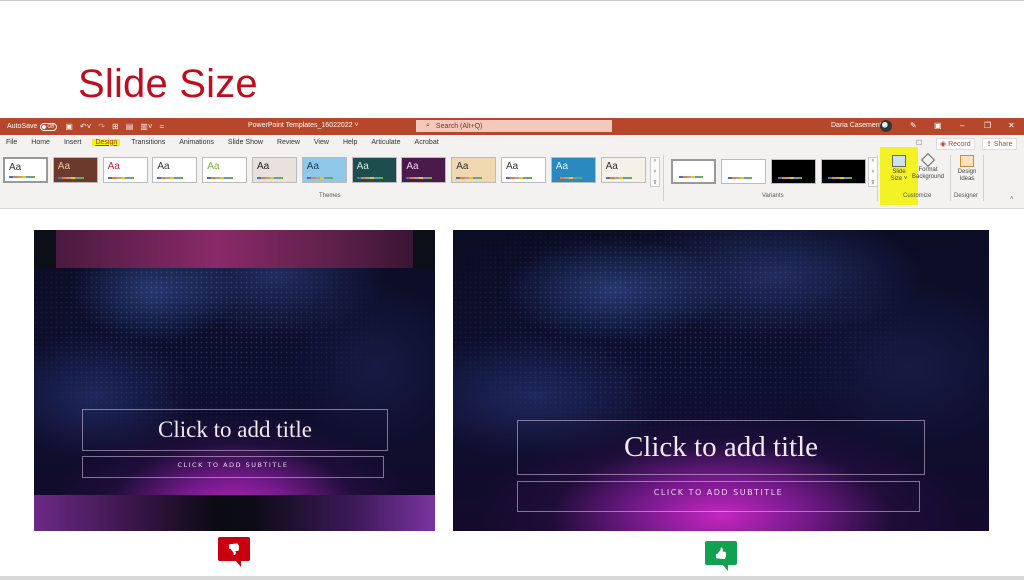 This screenshot has width=1024, height=580. Describe the element at coordinates (989, 144) in the screenshot. I see `share-icon: ⇪` at that location.